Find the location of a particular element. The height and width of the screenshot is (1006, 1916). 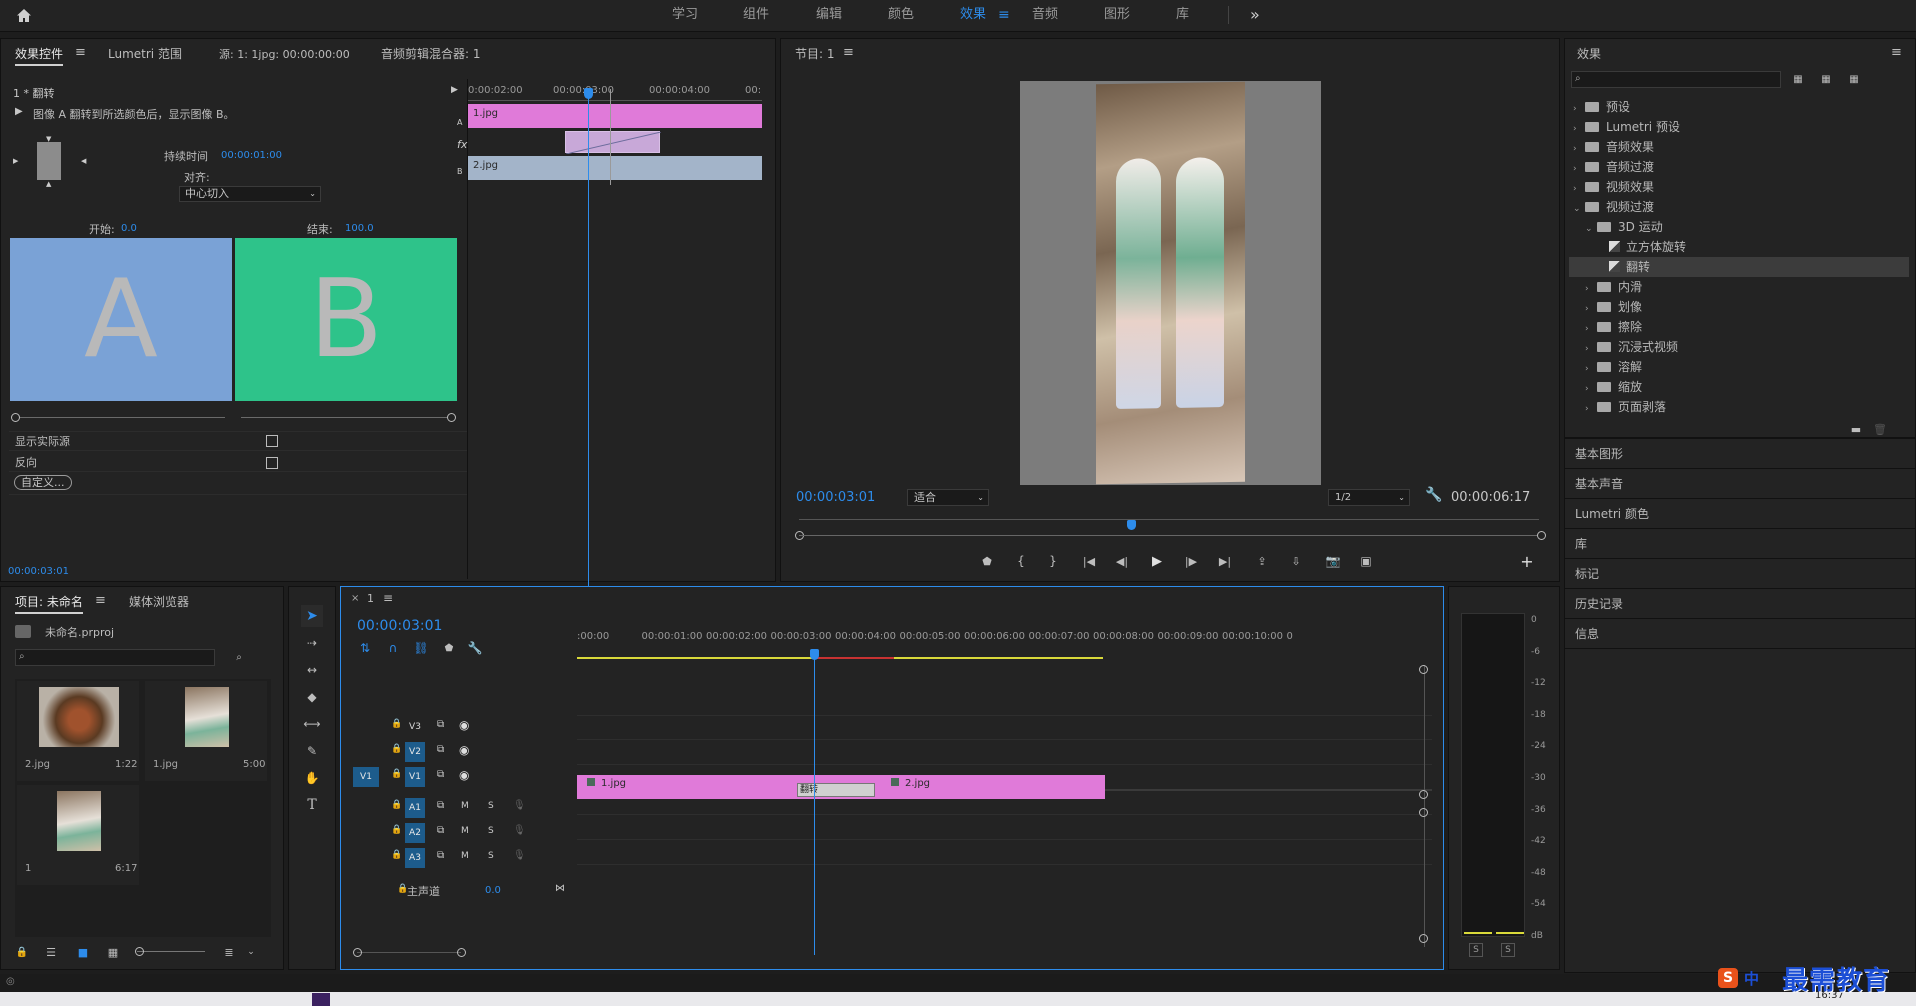

effects-title: 效果 is located at coordinates (1589, 53).